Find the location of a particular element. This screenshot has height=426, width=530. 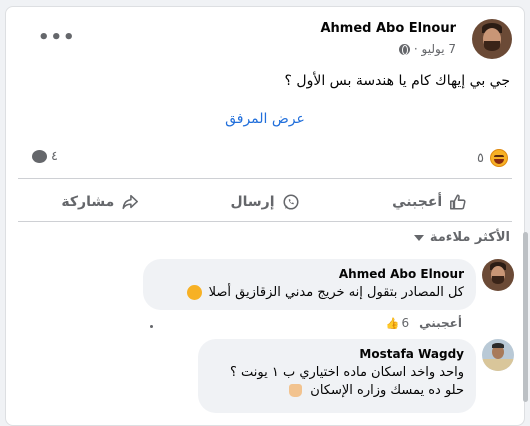

haha-emoji-icon is located at coordinates (499, 158).